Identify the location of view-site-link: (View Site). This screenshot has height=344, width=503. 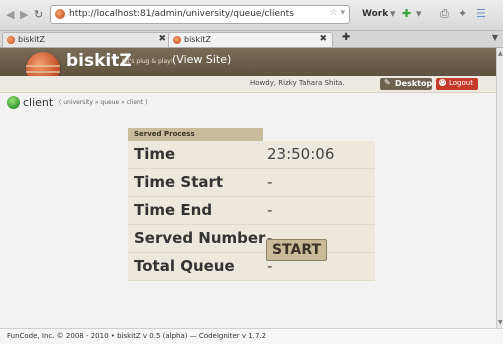
(201, 59).